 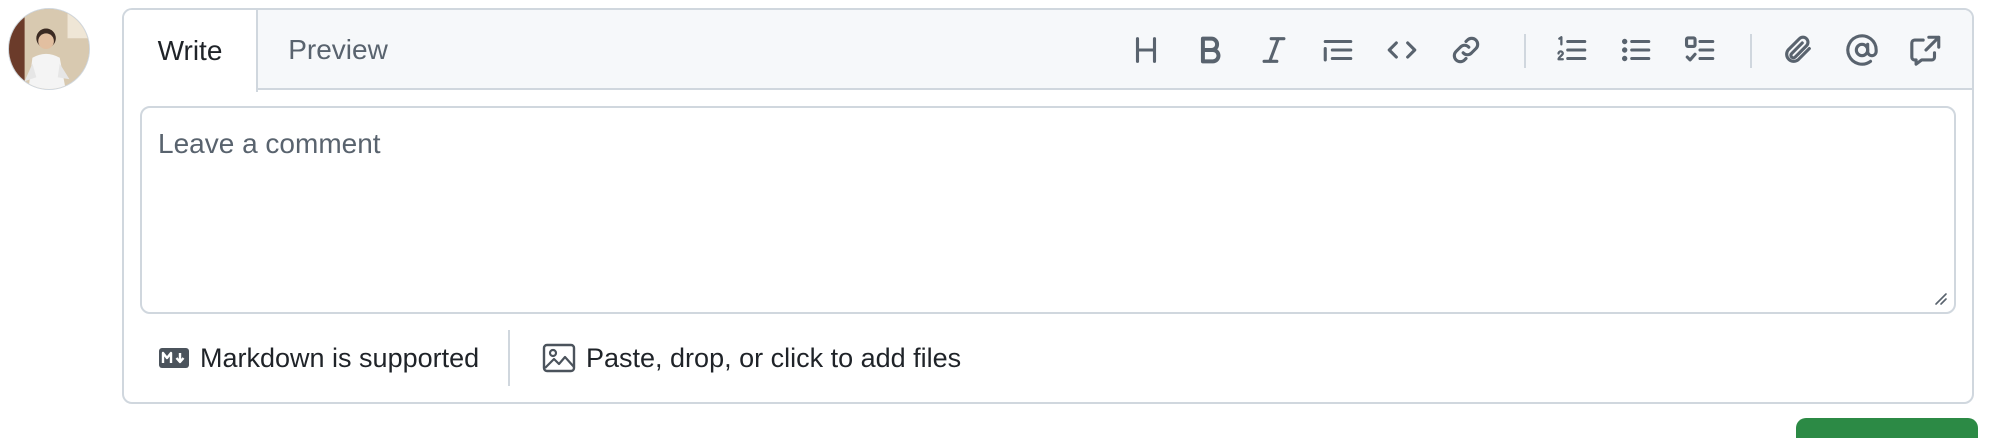 I want to click on paperclip-icon, so click(x=1798, y=49).